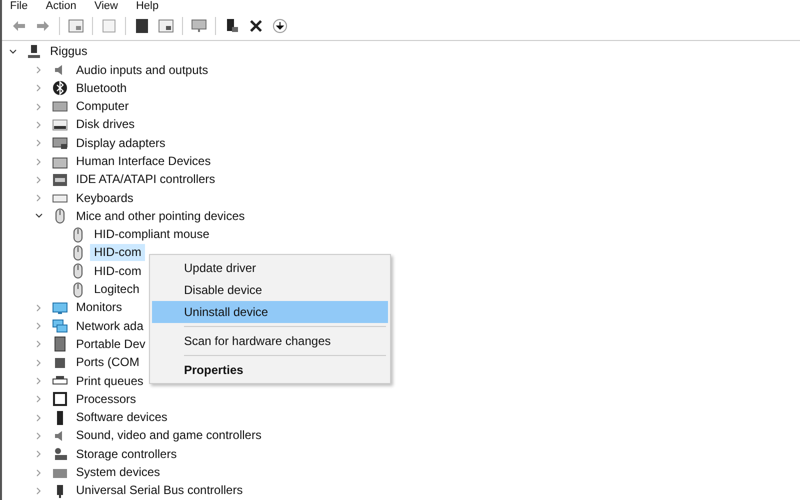 The height and width of the screenshot is (500, 800). Describe the element at coordinates (152, 235) in the screenshot. I see `tree-item: HID-compliant mouse` at that location.